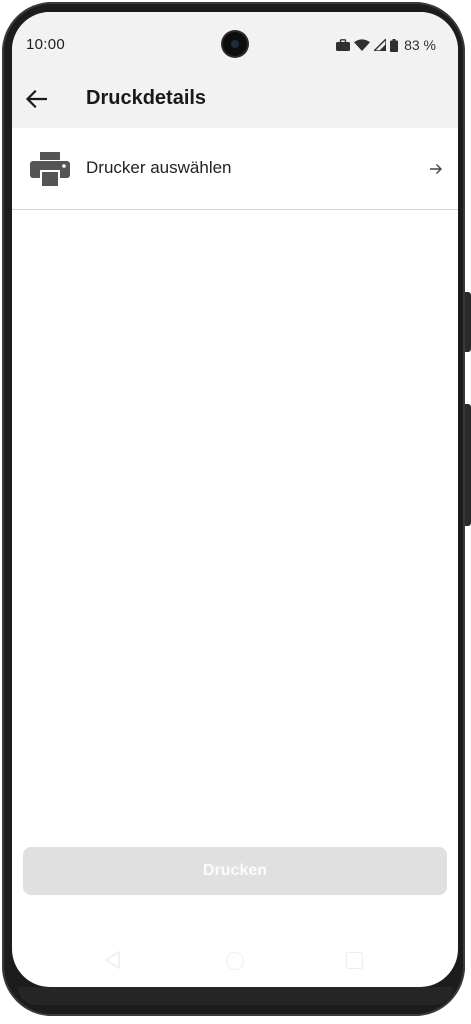 The width and height of the screenshot is (471, 1024). Describe the element at coordinates (362, 45) in the screenshot. I see `wifi-icon` at that location.